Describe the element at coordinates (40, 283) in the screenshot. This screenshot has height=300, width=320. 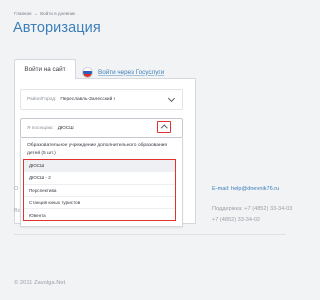
I see `copyright: © 2011 Zavolga.Net` at that location.